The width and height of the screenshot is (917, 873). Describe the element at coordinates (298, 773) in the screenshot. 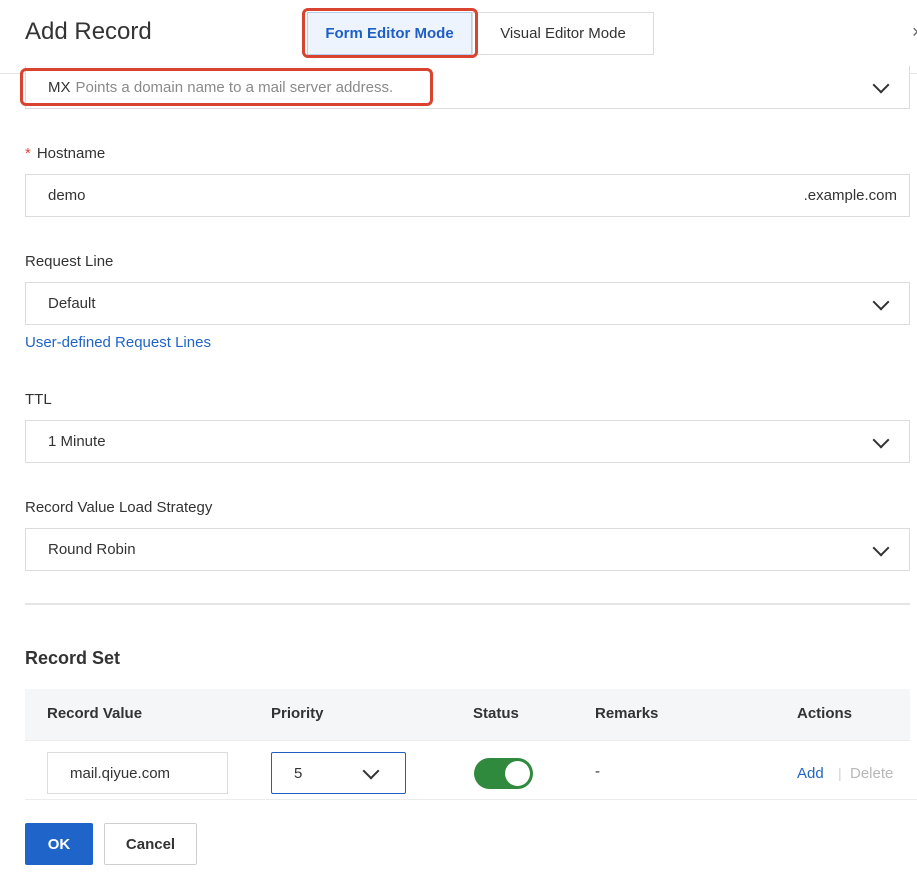

I see `priority-value: 5` at that location.